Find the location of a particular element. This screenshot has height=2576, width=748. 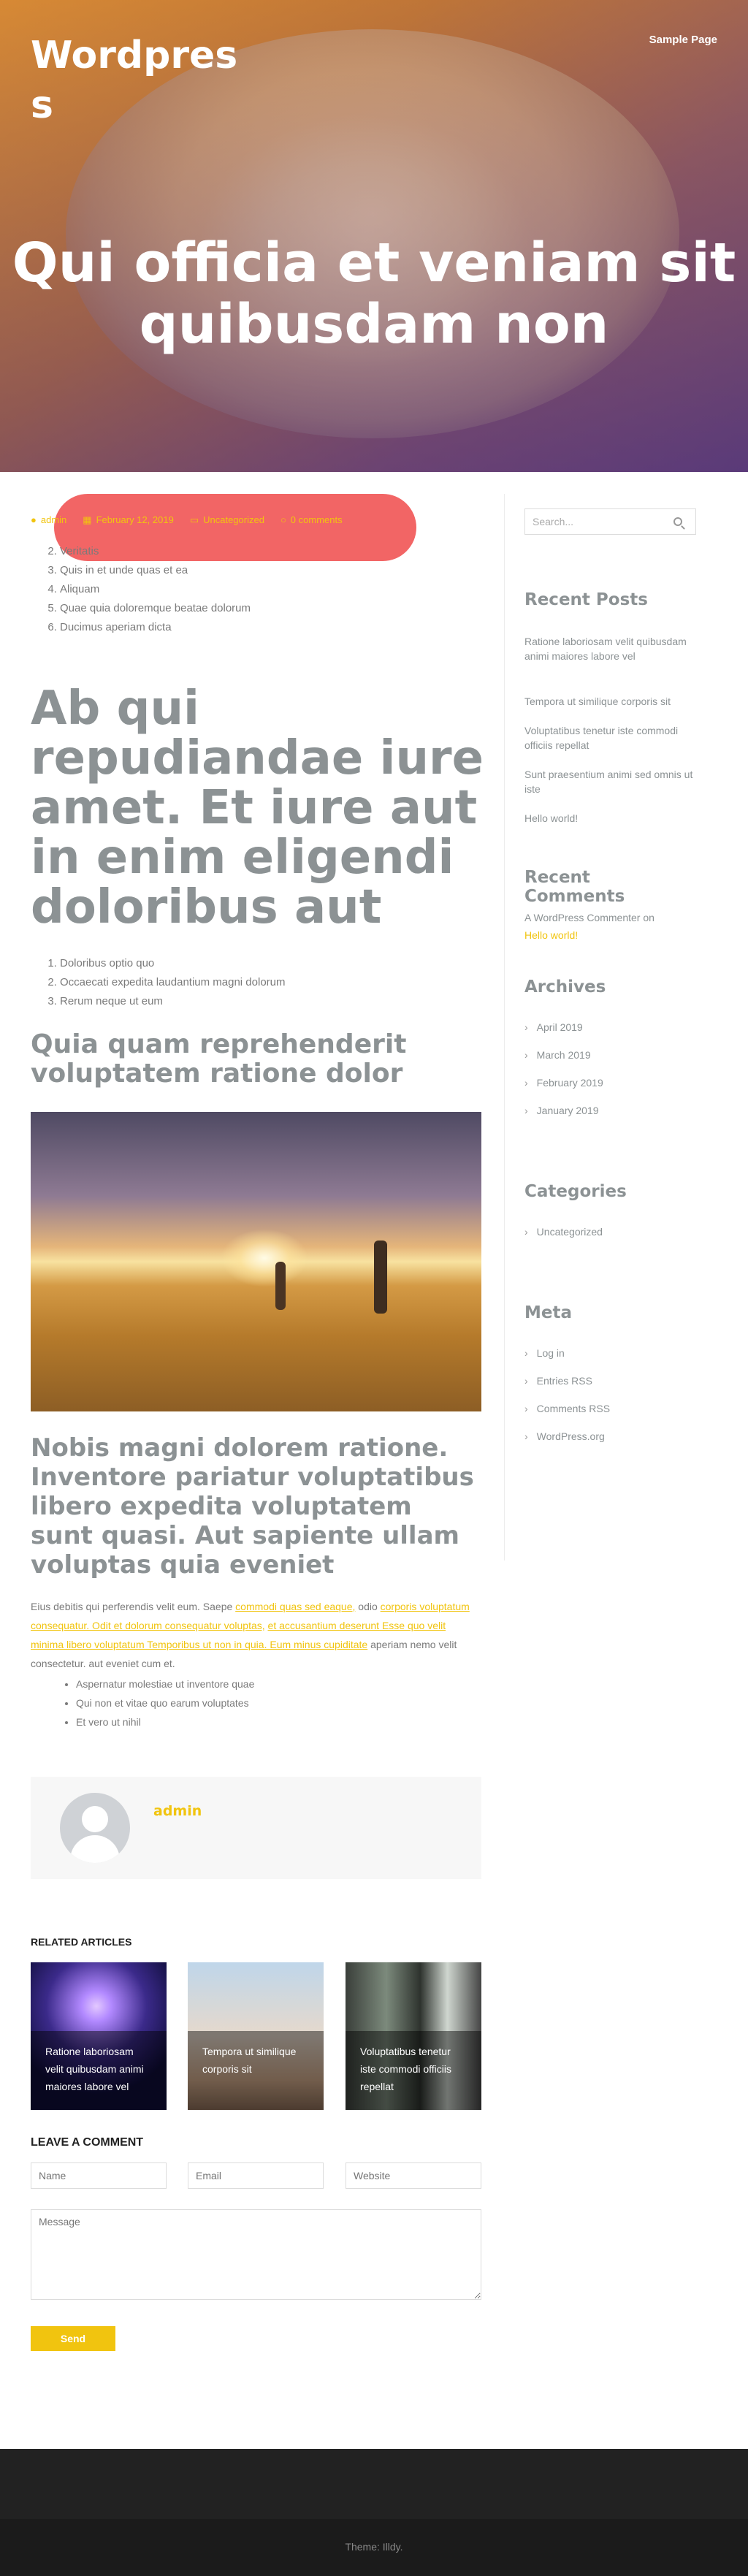

sun-glow is located at coordinates (264, 1258).